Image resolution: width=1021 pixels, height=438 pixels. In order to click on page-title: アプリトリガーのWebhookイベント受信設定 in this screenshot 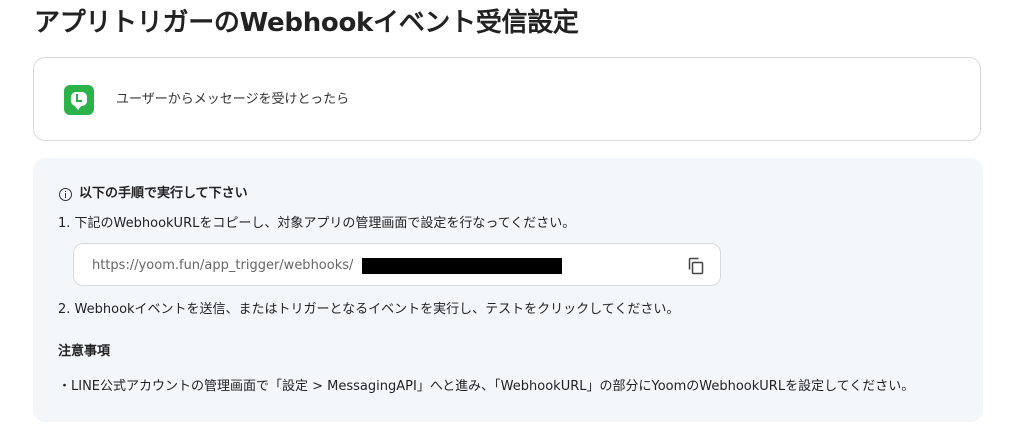, I will do `click(306, 23)`.